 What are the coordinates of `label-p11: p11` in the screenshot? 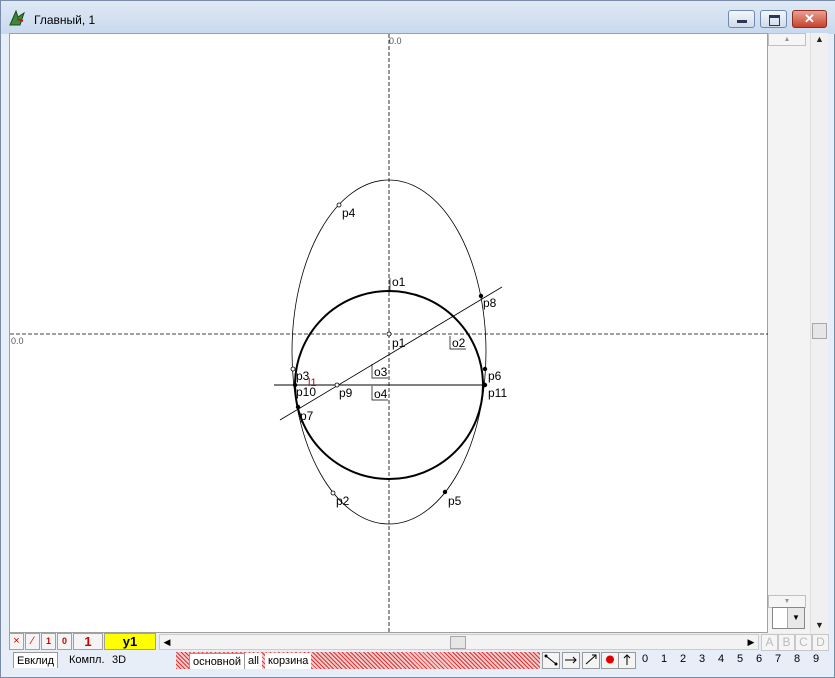 It's located at (497, 393).